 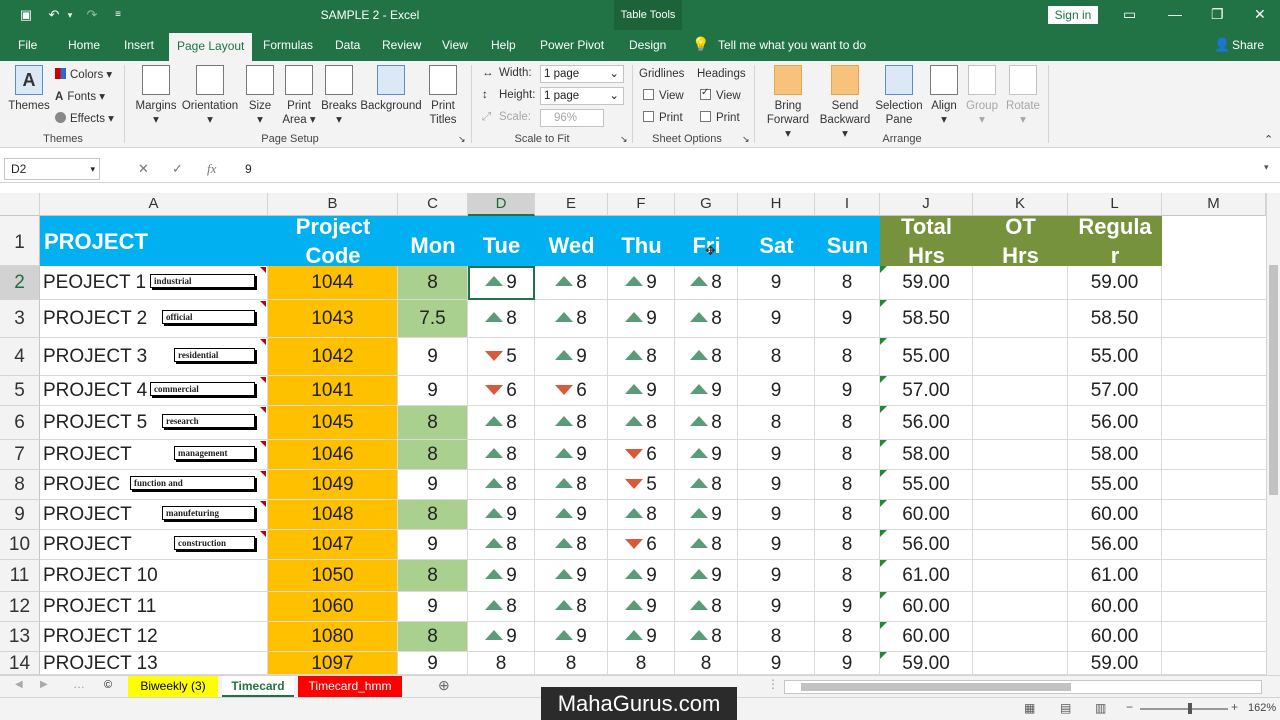 I want to click on header-regular-hrs: Regula r, so click(x=1115, y=241).